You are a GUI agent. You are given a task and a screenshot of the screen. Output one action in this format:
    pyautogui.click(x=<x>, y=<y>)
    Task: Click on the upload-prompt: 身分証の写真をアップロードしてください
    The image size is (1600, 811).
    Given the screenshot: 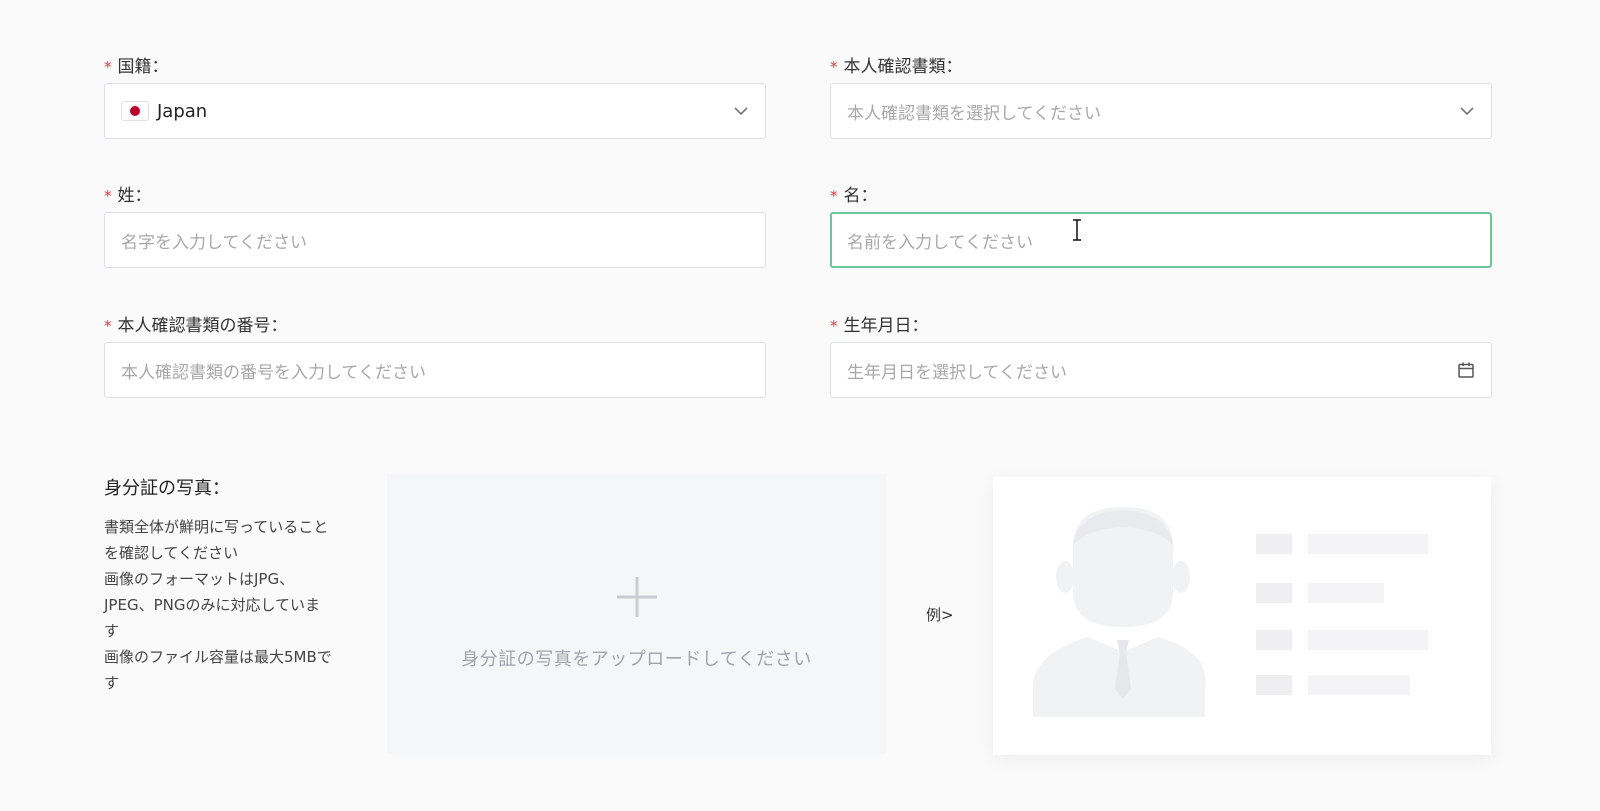 What is the action you would take?
    pyautogui.click(x=636, y=659)
    